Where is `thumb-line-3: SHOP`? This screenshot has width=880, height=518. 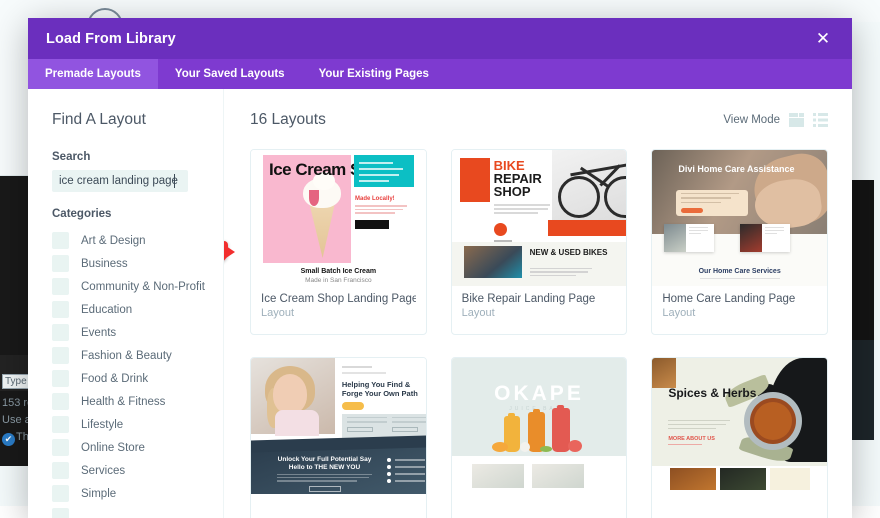
thumb-line-3: SHOP is located at coordinates (512, 192).